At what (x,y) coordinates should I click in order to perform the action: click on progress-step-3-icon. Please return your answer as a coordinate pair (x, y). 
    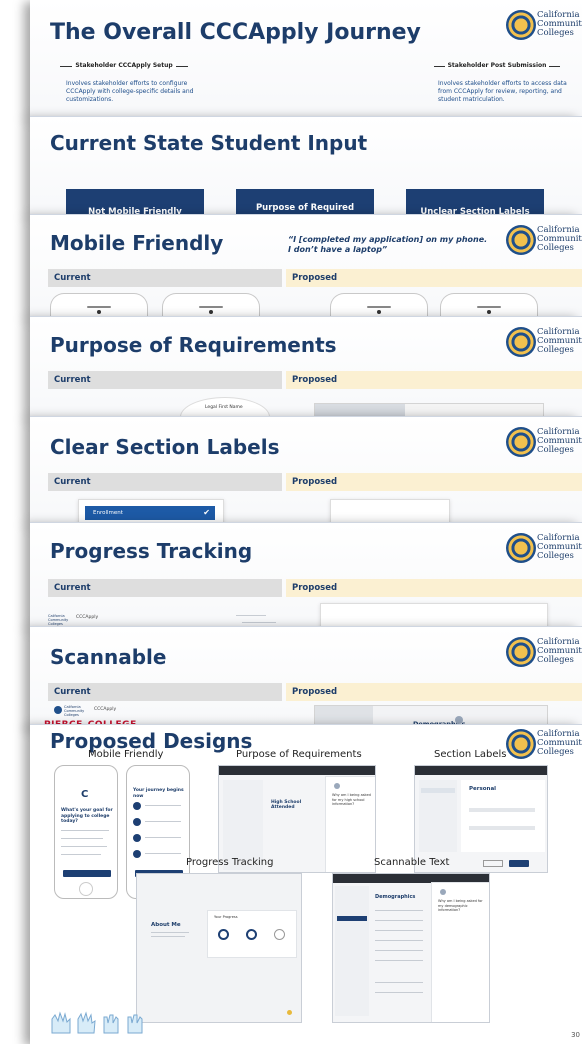
    Looking at the image, I should click on (279, 934).